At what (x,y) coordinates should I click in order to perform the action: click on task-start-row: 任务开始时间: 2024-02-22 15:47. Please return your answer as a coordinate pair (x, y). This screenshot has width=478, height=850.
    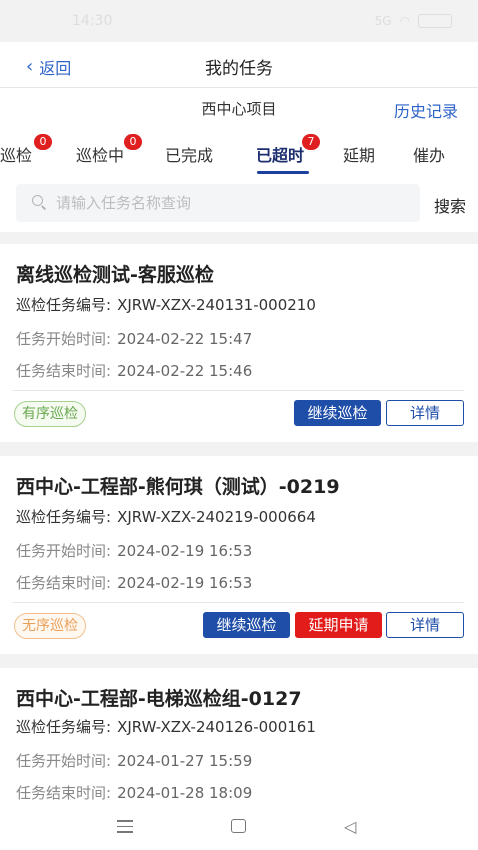
    Looking at the image, I should click on (134, 338).